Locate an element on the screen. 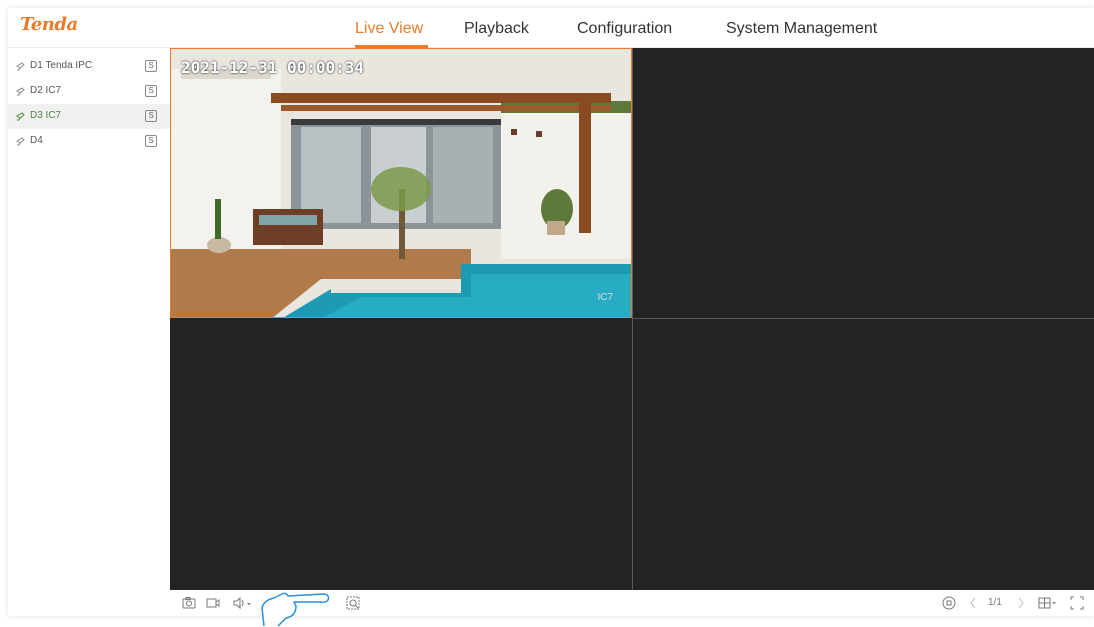  page-indicator: 1/1 is located at coordinates (995, 602).